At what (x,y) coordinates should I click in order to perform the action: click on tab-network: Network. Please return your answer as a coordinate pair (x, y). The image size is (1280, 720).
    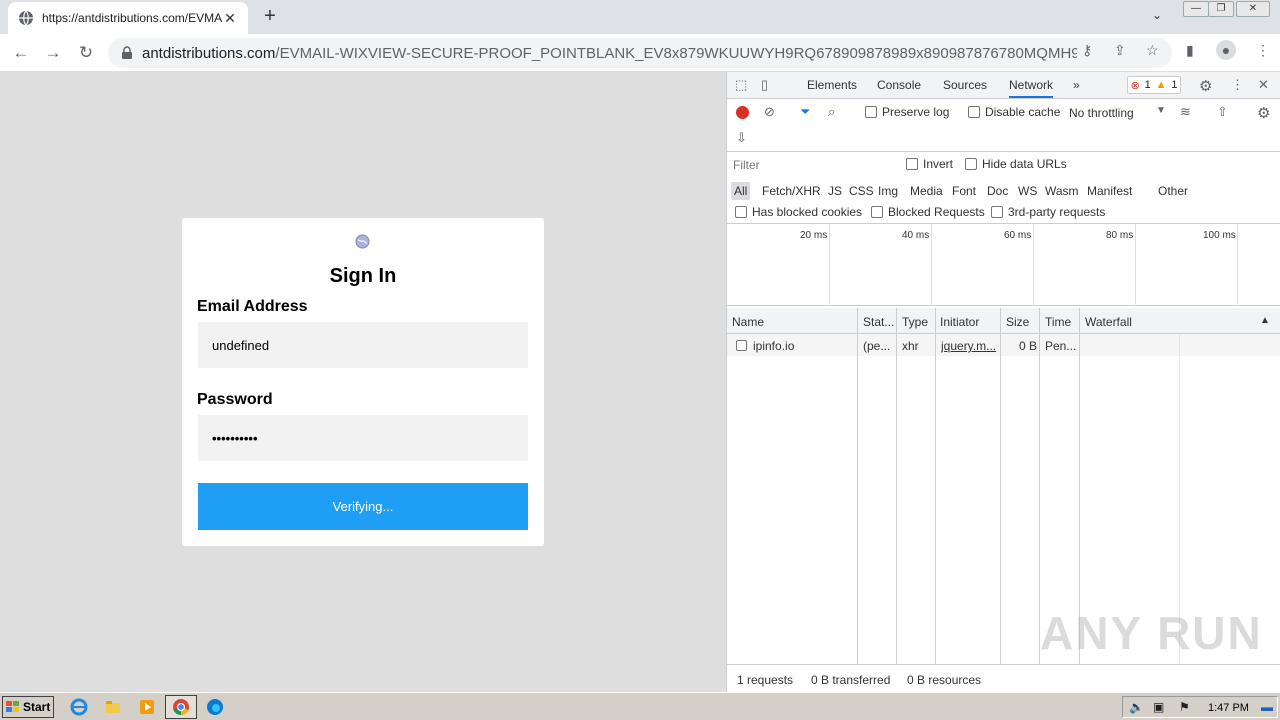
    Looking at the image, I should click on (1031, 88).